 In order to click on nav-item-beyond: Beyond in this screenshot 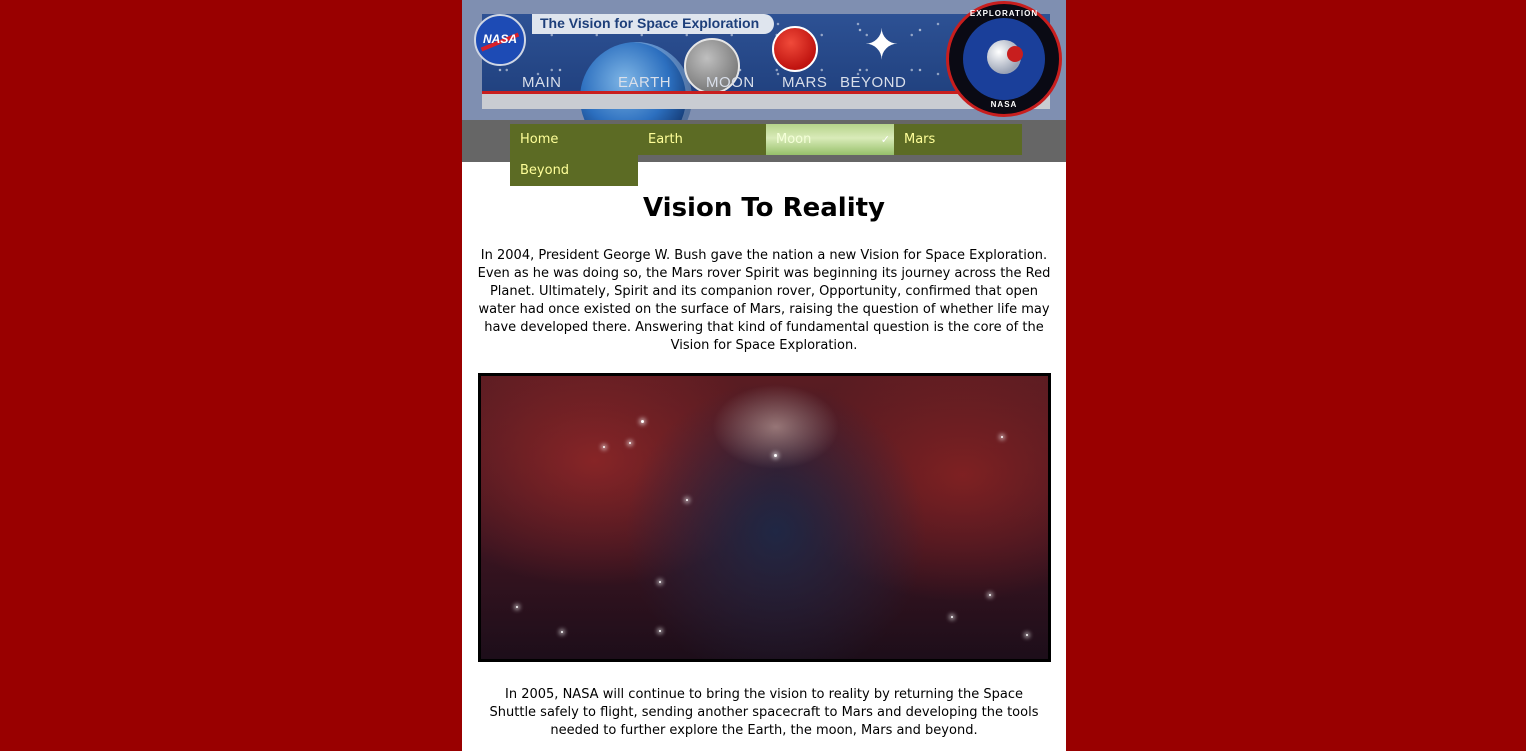, I will do `click(574, 170)`.